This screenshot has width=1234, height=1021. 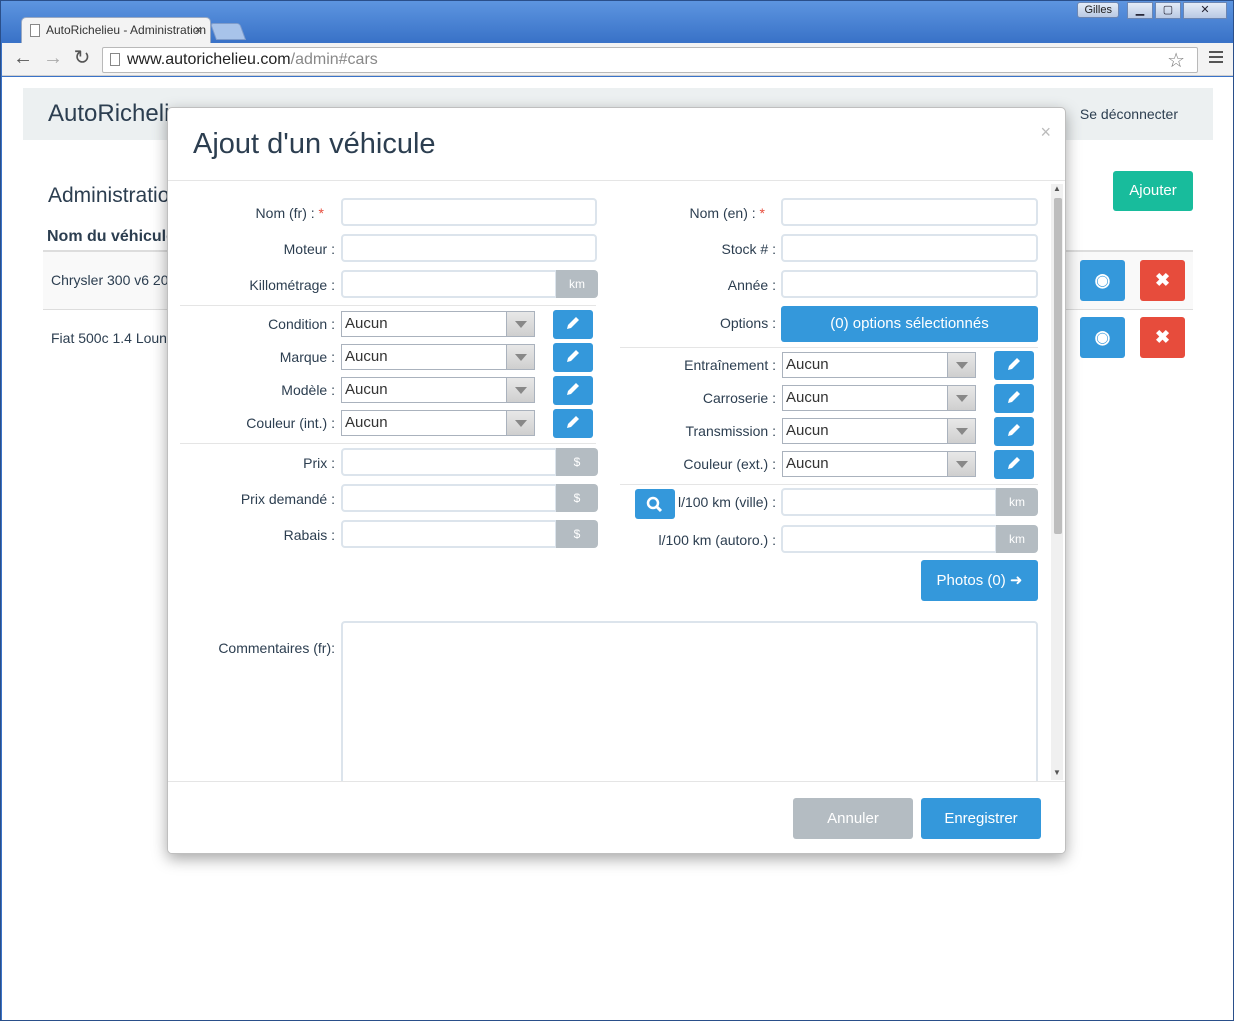 I want to click on color-ext-select: Aucun, so click(x=879, y=464).